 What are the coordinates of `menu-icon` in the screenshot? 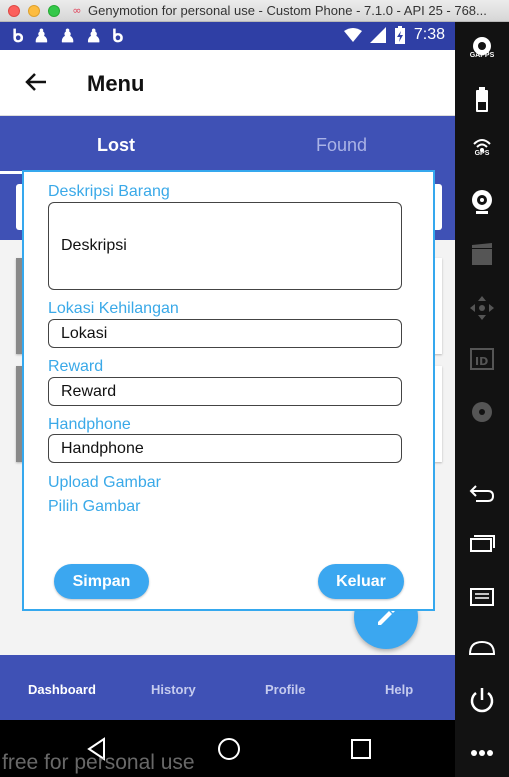 It's located at (482, 596).